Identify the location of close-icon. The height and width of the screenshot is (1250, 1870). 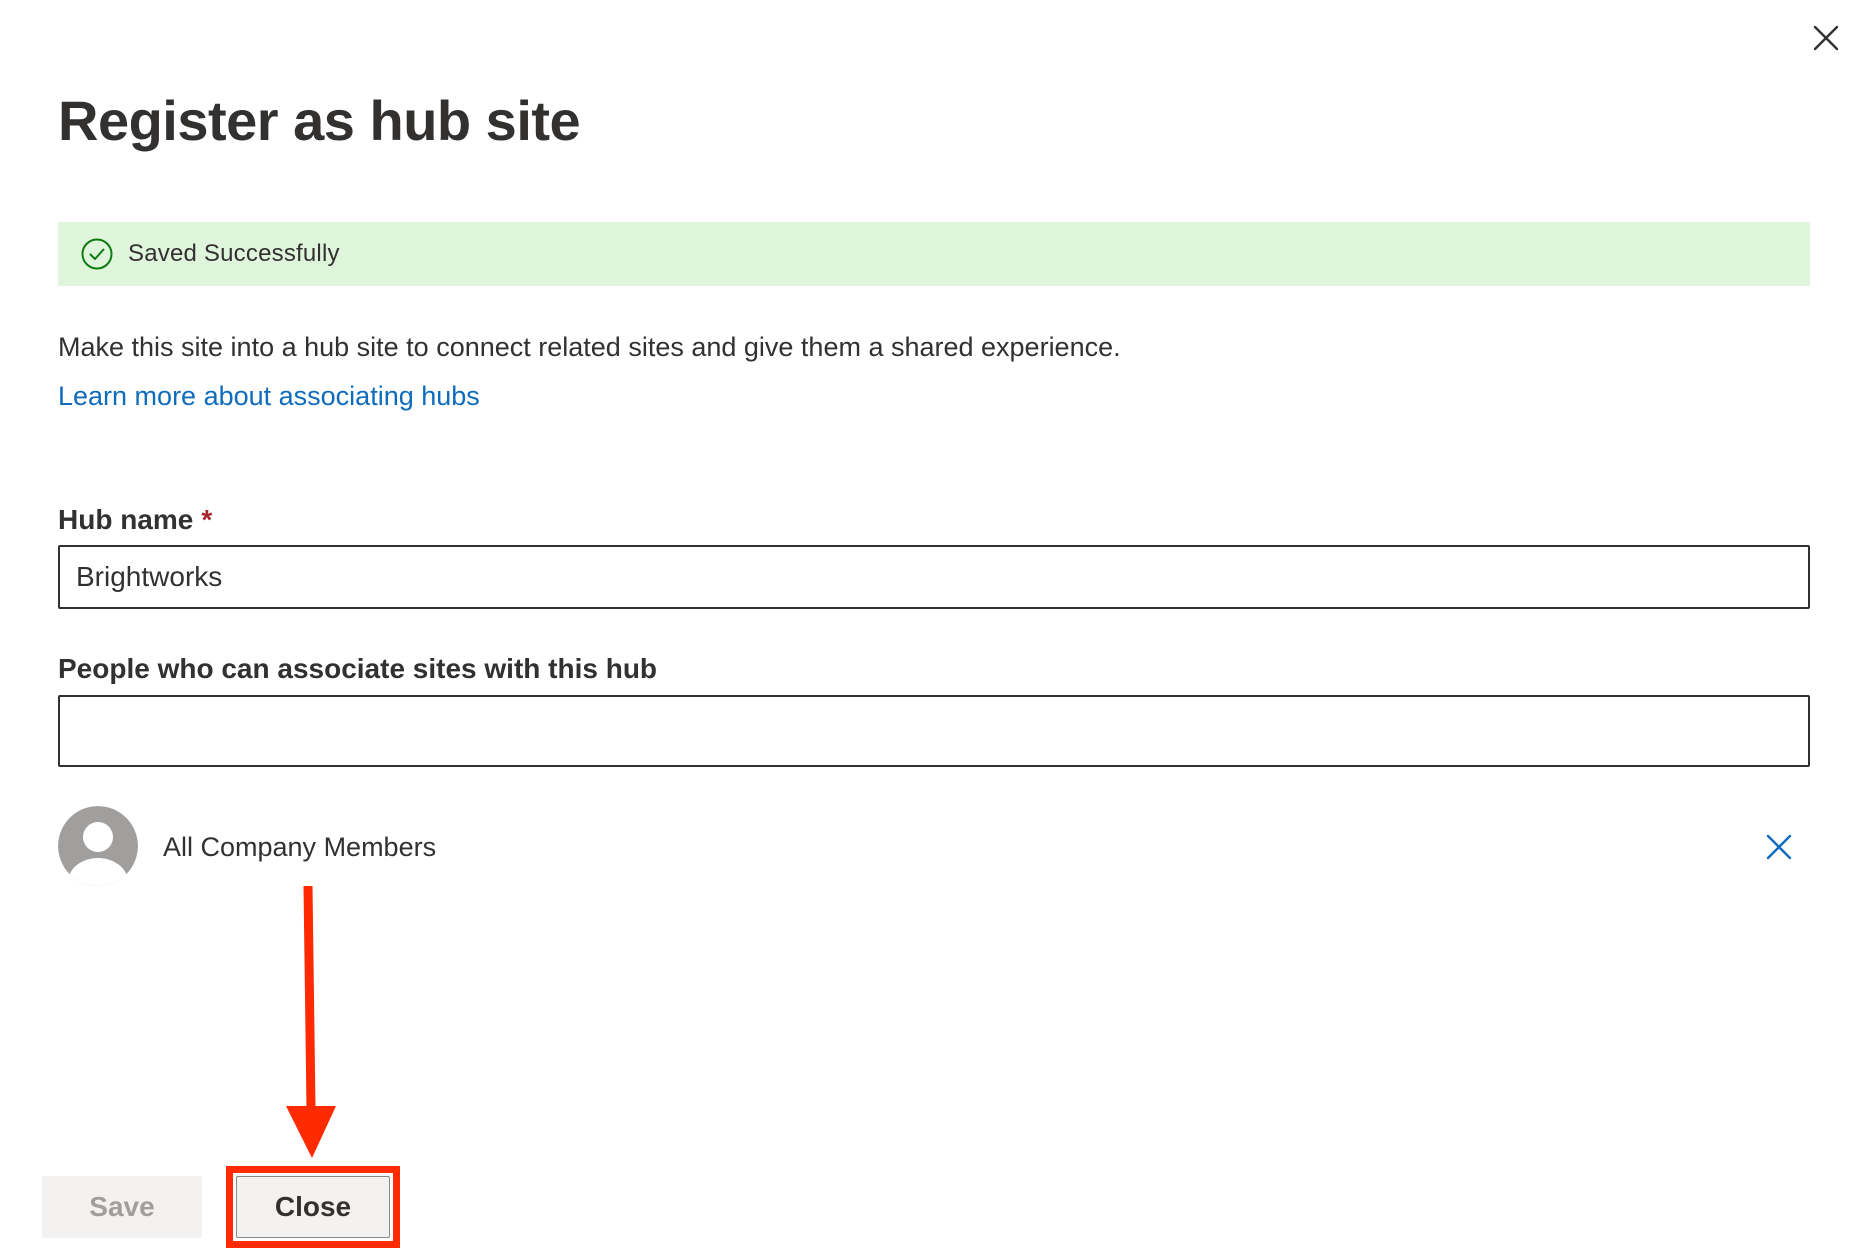
(1826, 38).